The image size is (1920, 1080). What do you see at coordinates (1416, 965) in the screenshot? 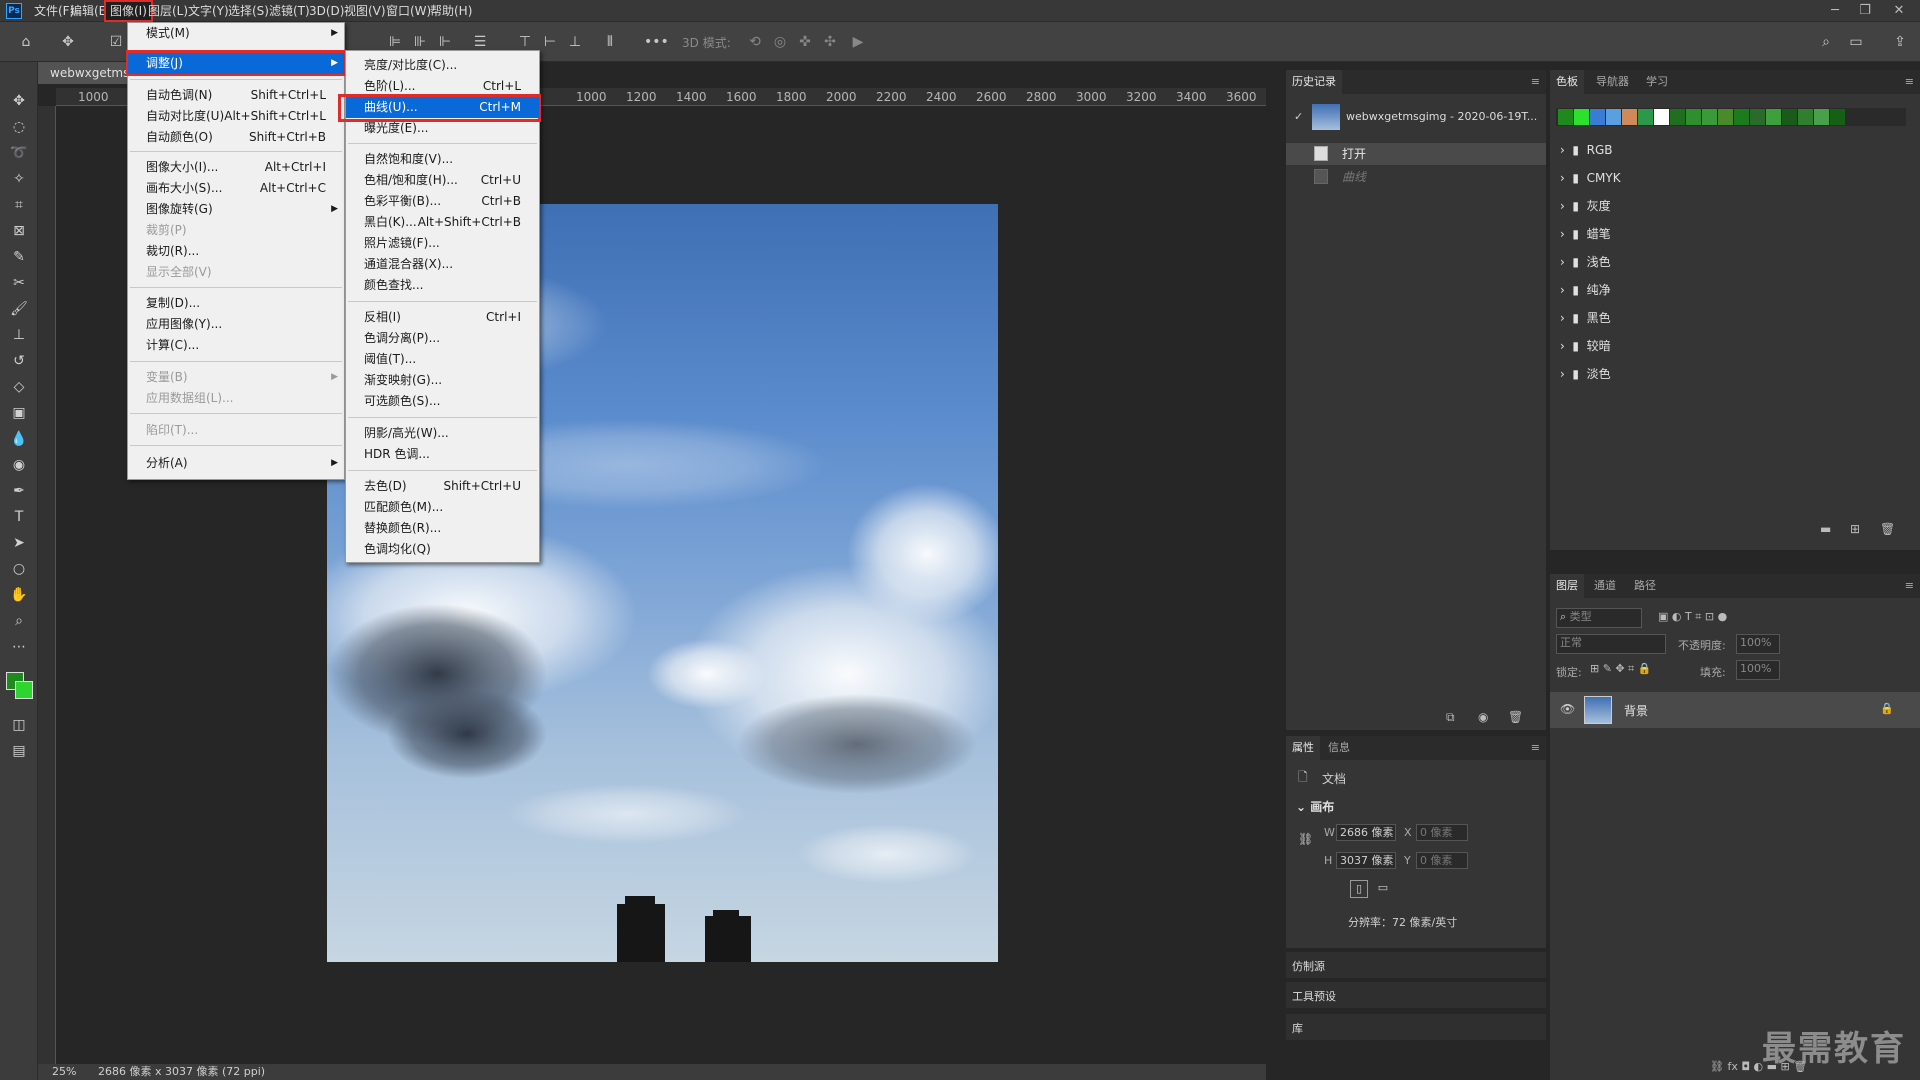
I see `clone-source-panel: 仿制源` at bounding box center [1416, 965].